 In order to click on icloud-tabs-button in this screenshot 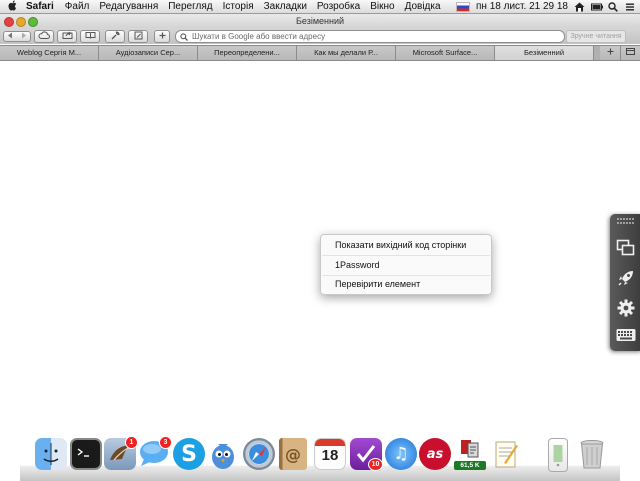, I will do `click(44, 36)`.